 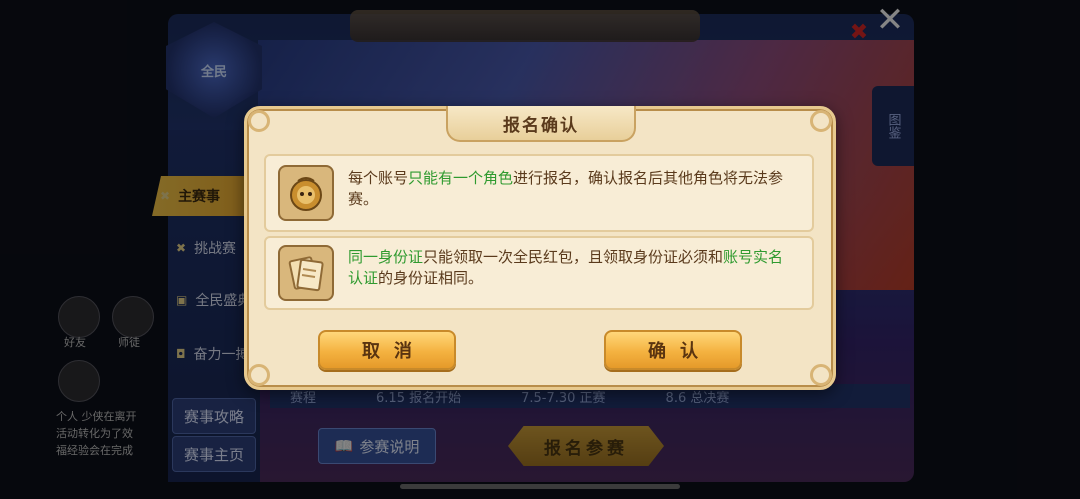 I want to click on dialog-title: 报名确认, so click(x=541, y=124).